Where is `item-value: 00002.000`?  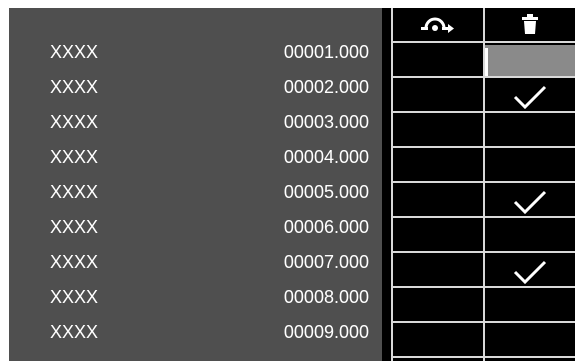 item-value: 00002.000 is located at coordinates (326, 87).